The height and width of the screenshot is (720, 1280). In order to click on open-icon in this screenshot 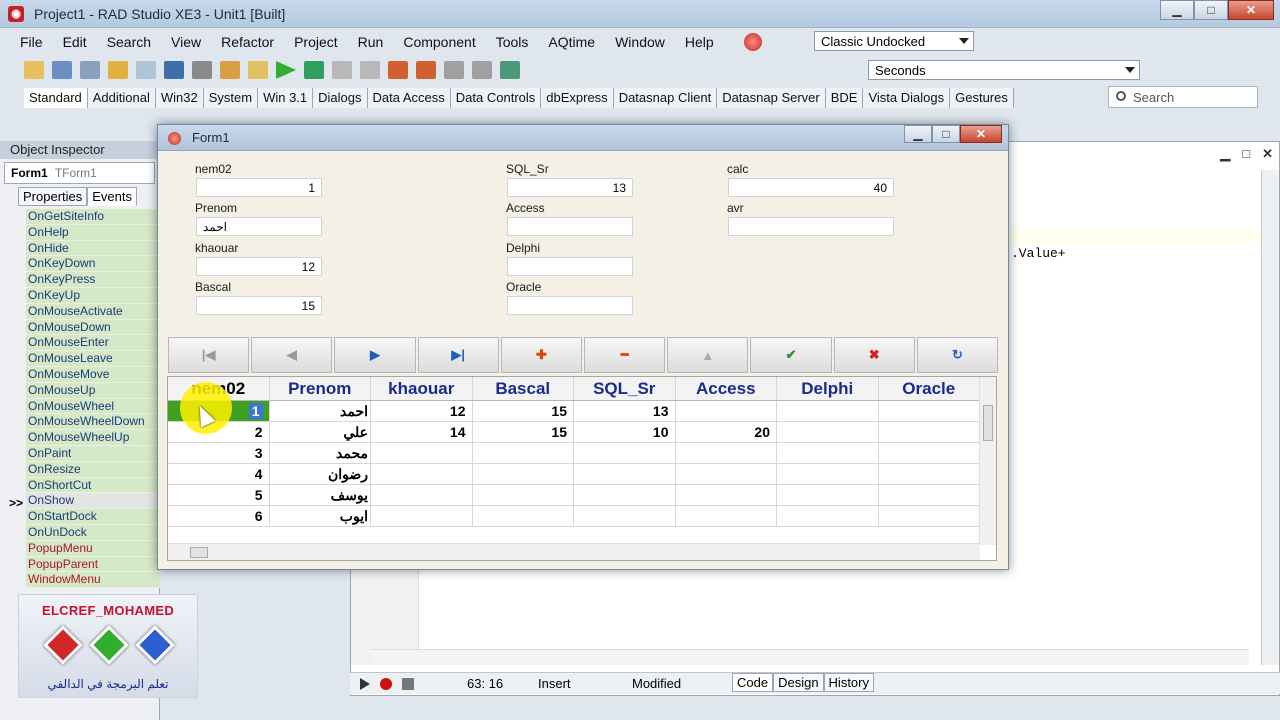, I will do `click(62, 70)`.